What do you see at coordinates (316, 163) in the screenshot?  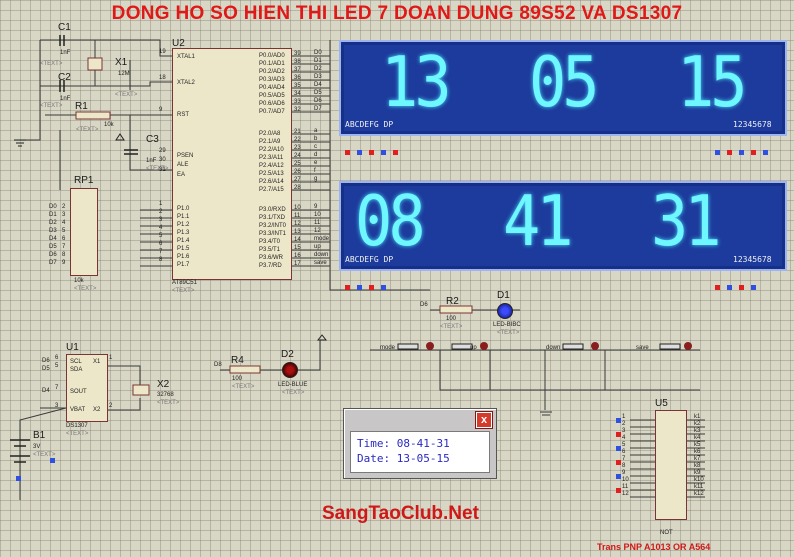 I see `mcu-net-label: e` at bounding box center [316, 163].